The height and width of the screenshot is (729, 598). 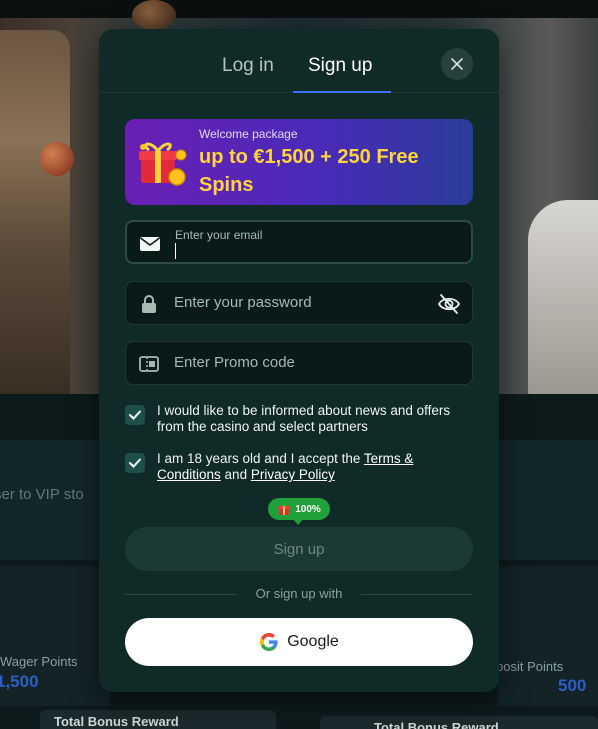 What do you see at coordinates (530, 666) in the screenshot?
I see `deposit-points-label: posit Points` at bounding box center [530, 666].